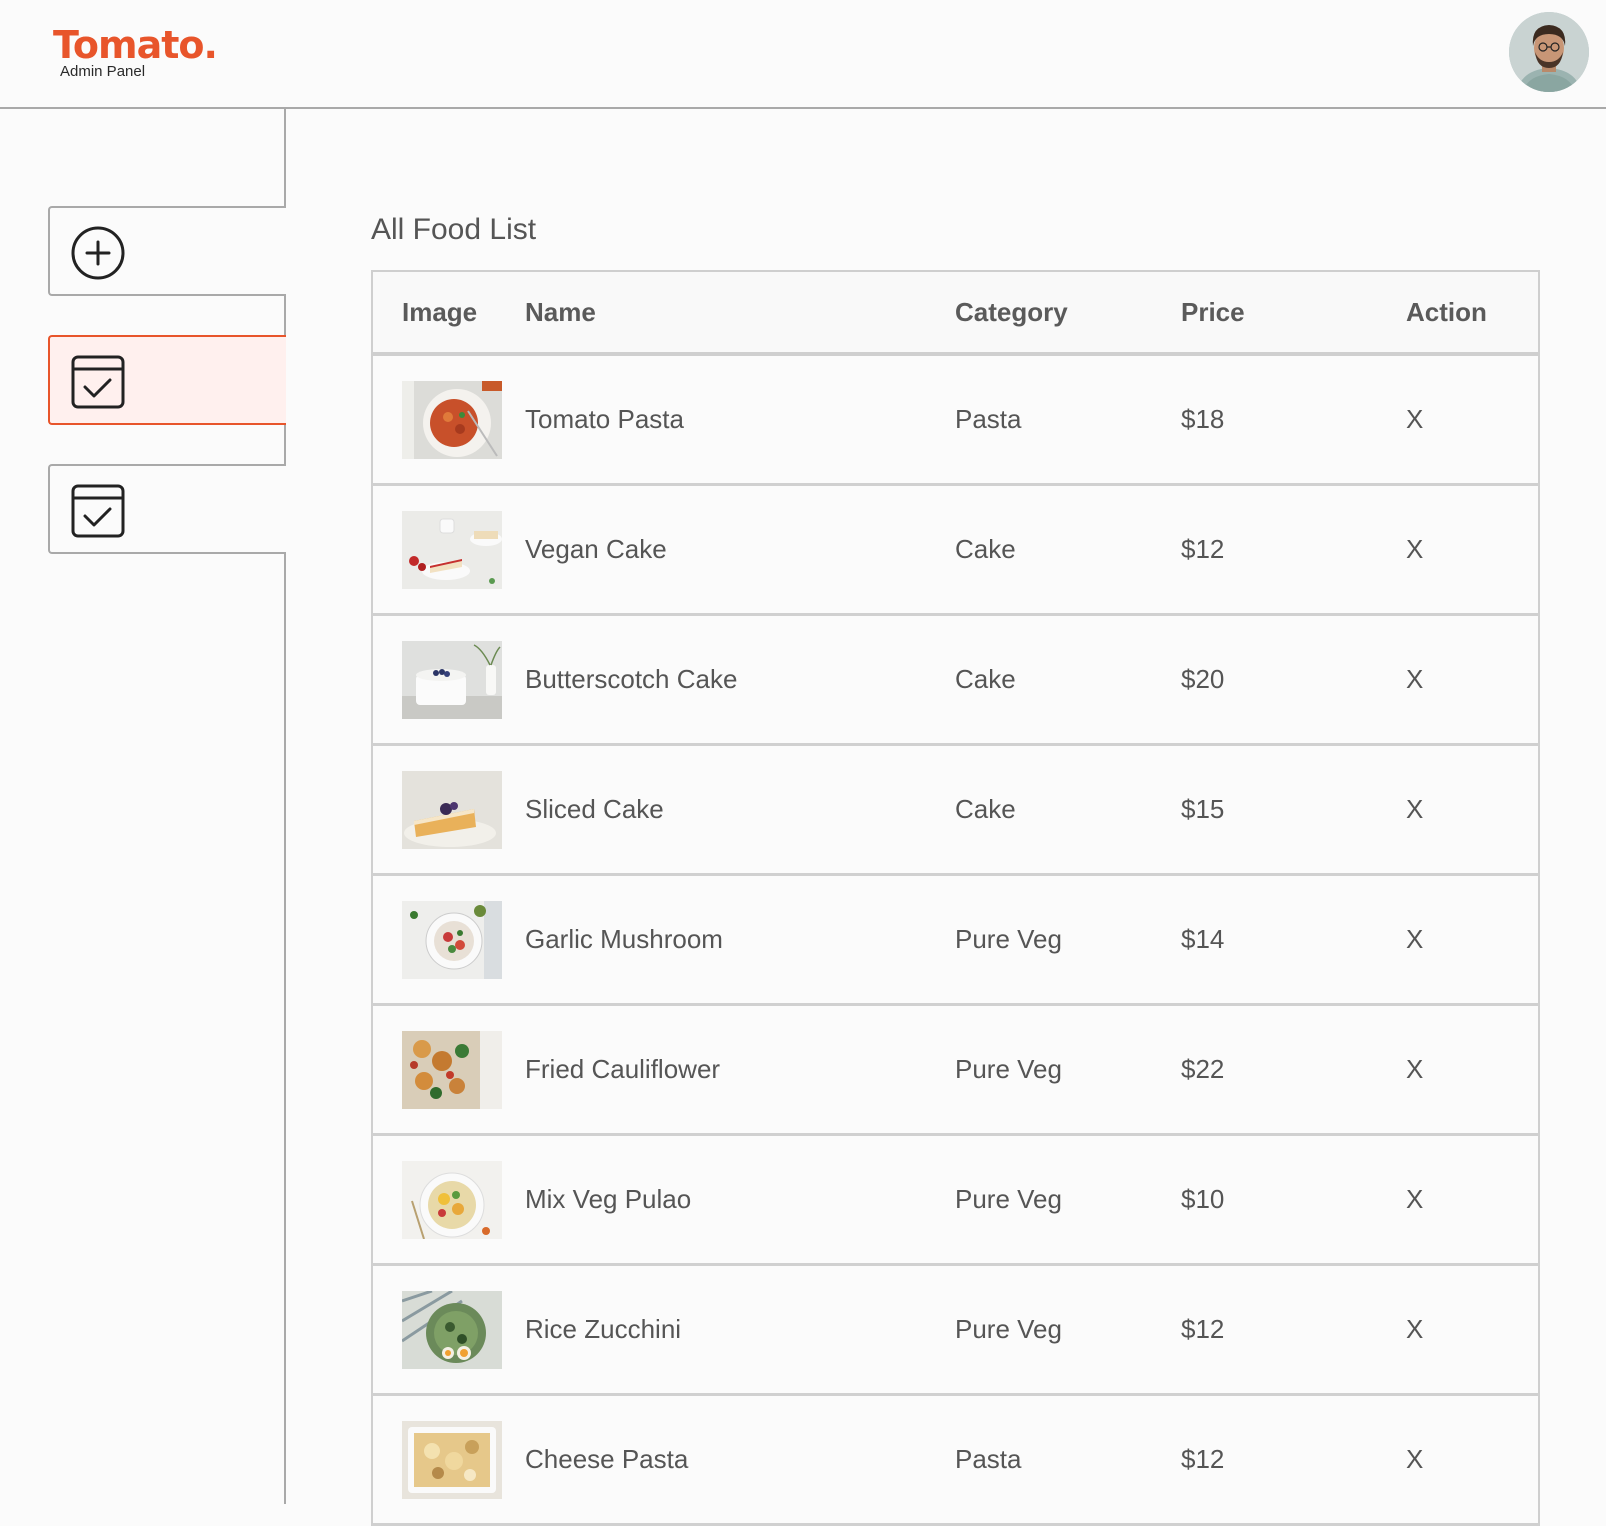 The image size is (1606, 1526). Describe the element at coordinates (1011, 311) in the screenshot. I see `column-header-category: Category` at that location.